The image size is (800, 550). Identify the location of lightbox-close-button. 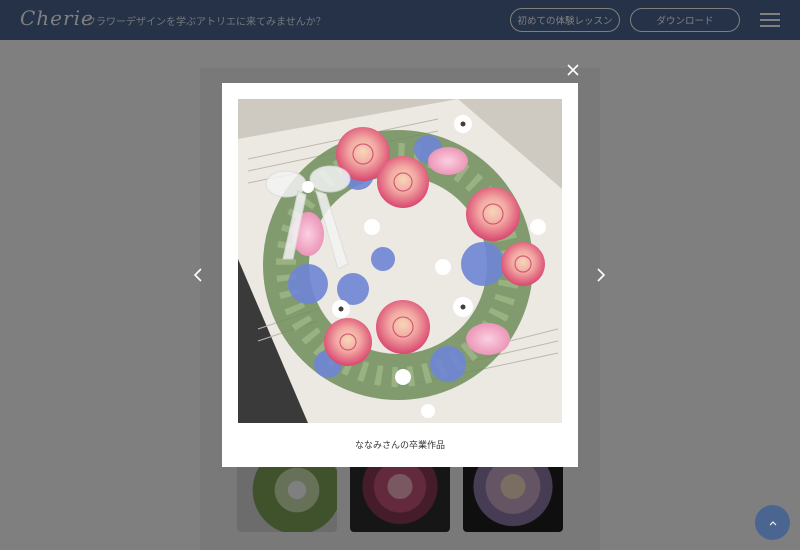
(573, 70).